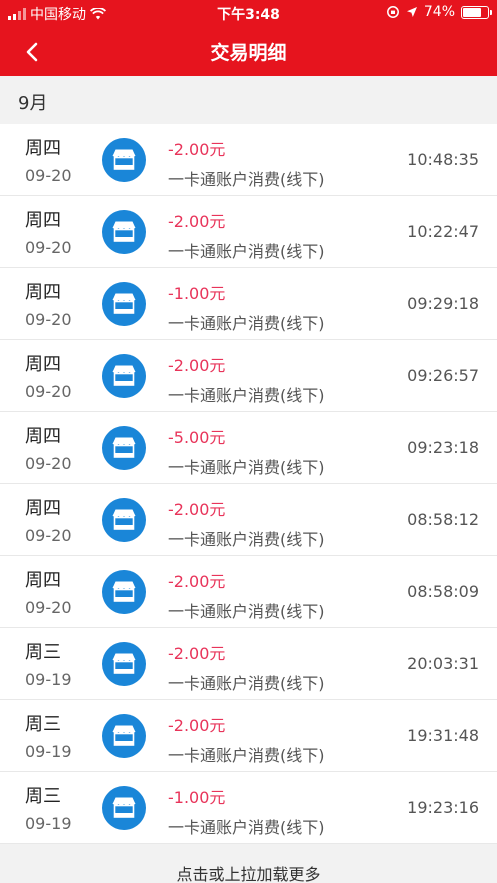 The width and height of the screenshot is (497, 883). I want to click on month-header: 9月, so click(248, 100).